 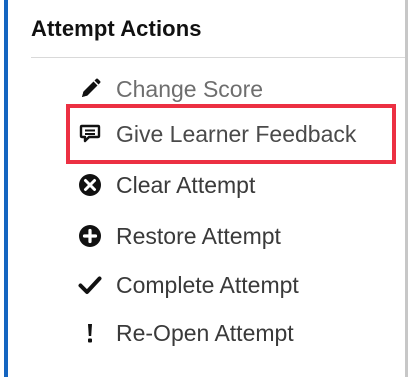 I want to click on action-re-open-attempt: Re-Open Attempt, so click(x=186, y=333).